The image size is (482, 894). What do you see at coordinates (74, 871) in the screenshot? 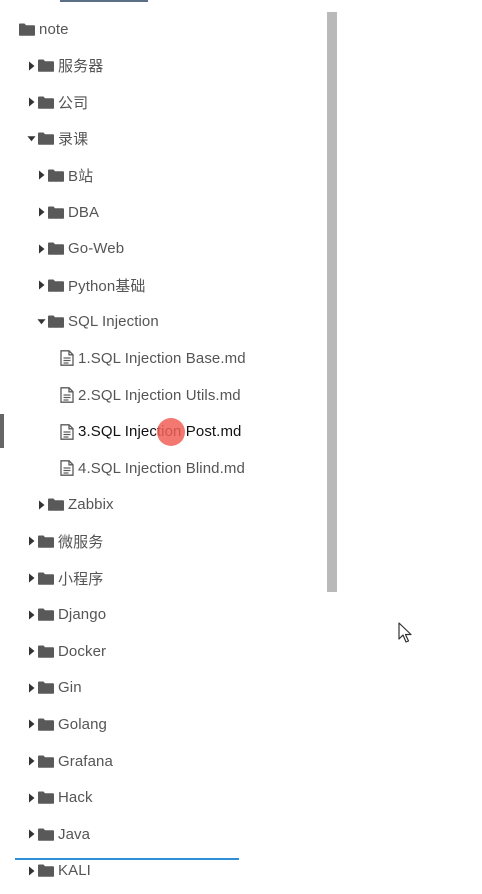
I see `tree-item-label: KALI` at bounding box center [74, 871].